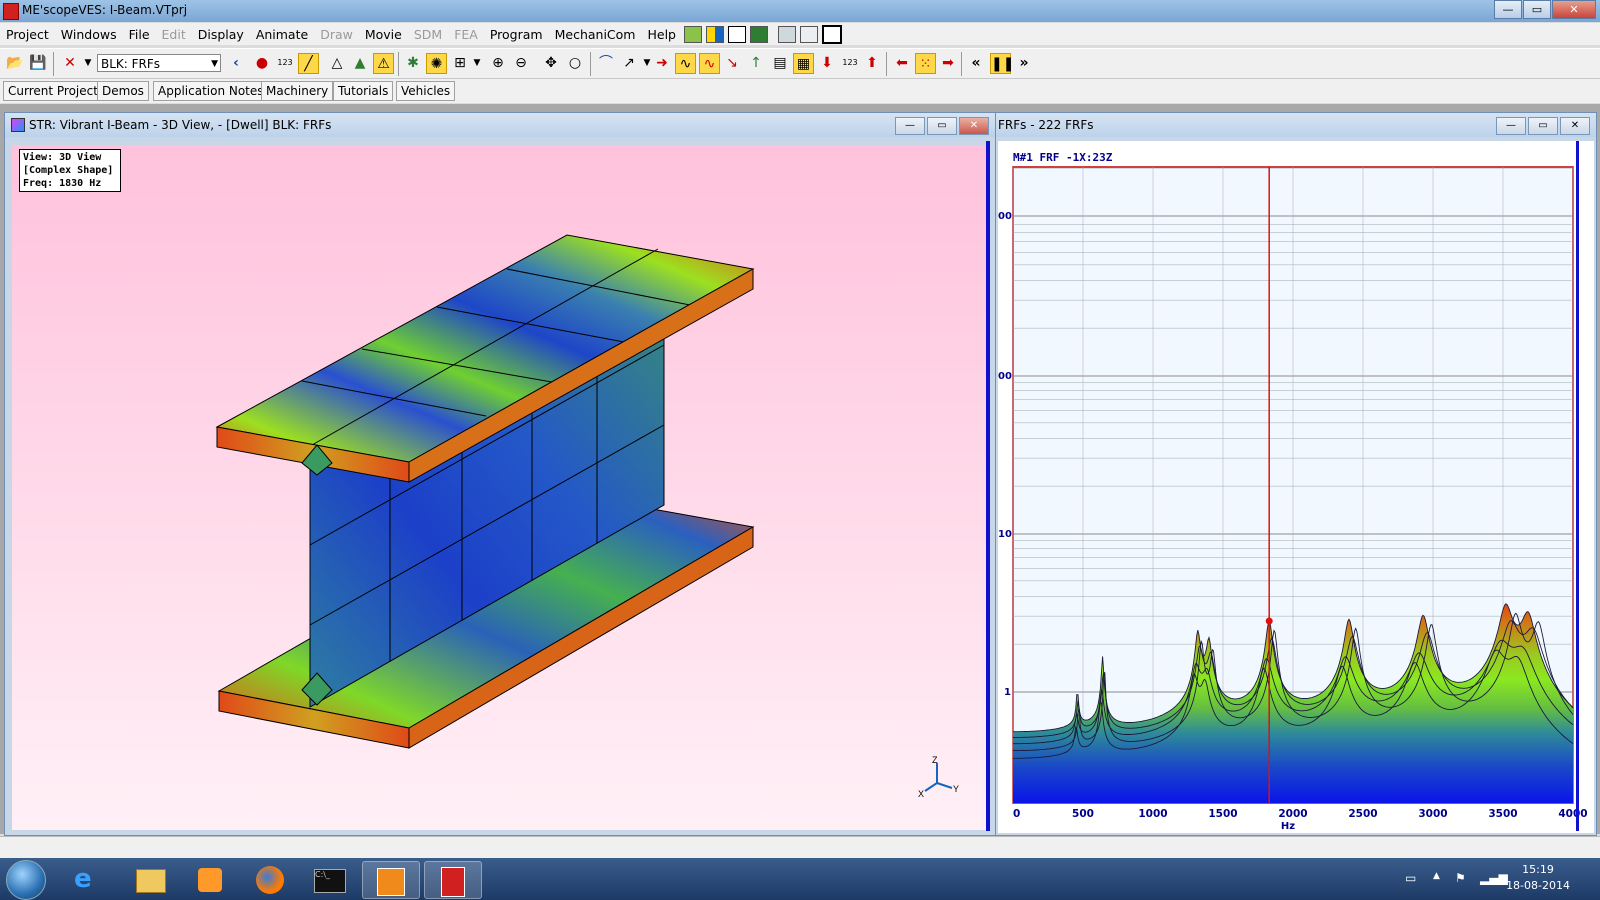 This screenshot has height=900, width=1600. I want to click on menu-display: Display, so click(221, 34).